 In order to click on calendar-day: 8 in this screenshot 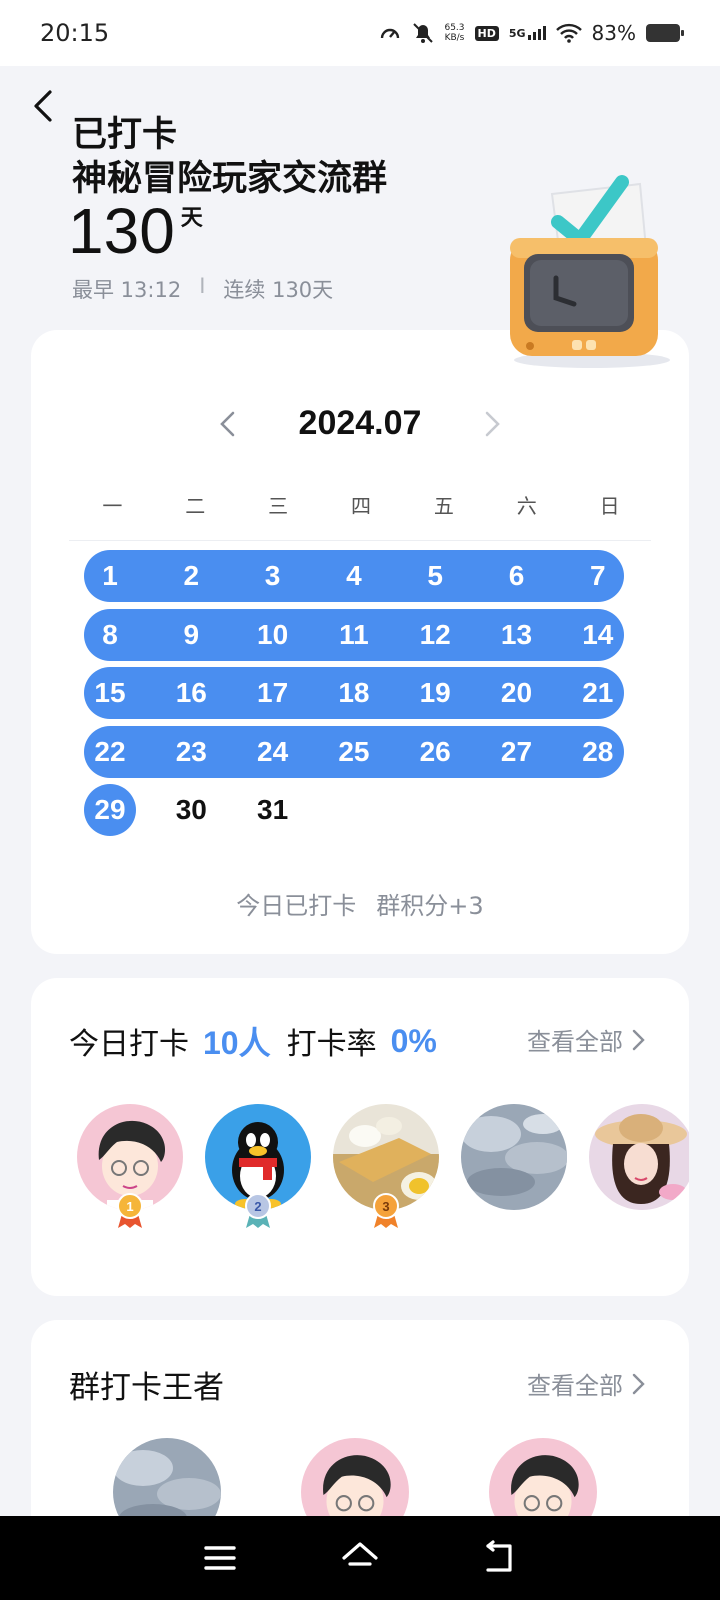, I will do `click(110, 635)`.